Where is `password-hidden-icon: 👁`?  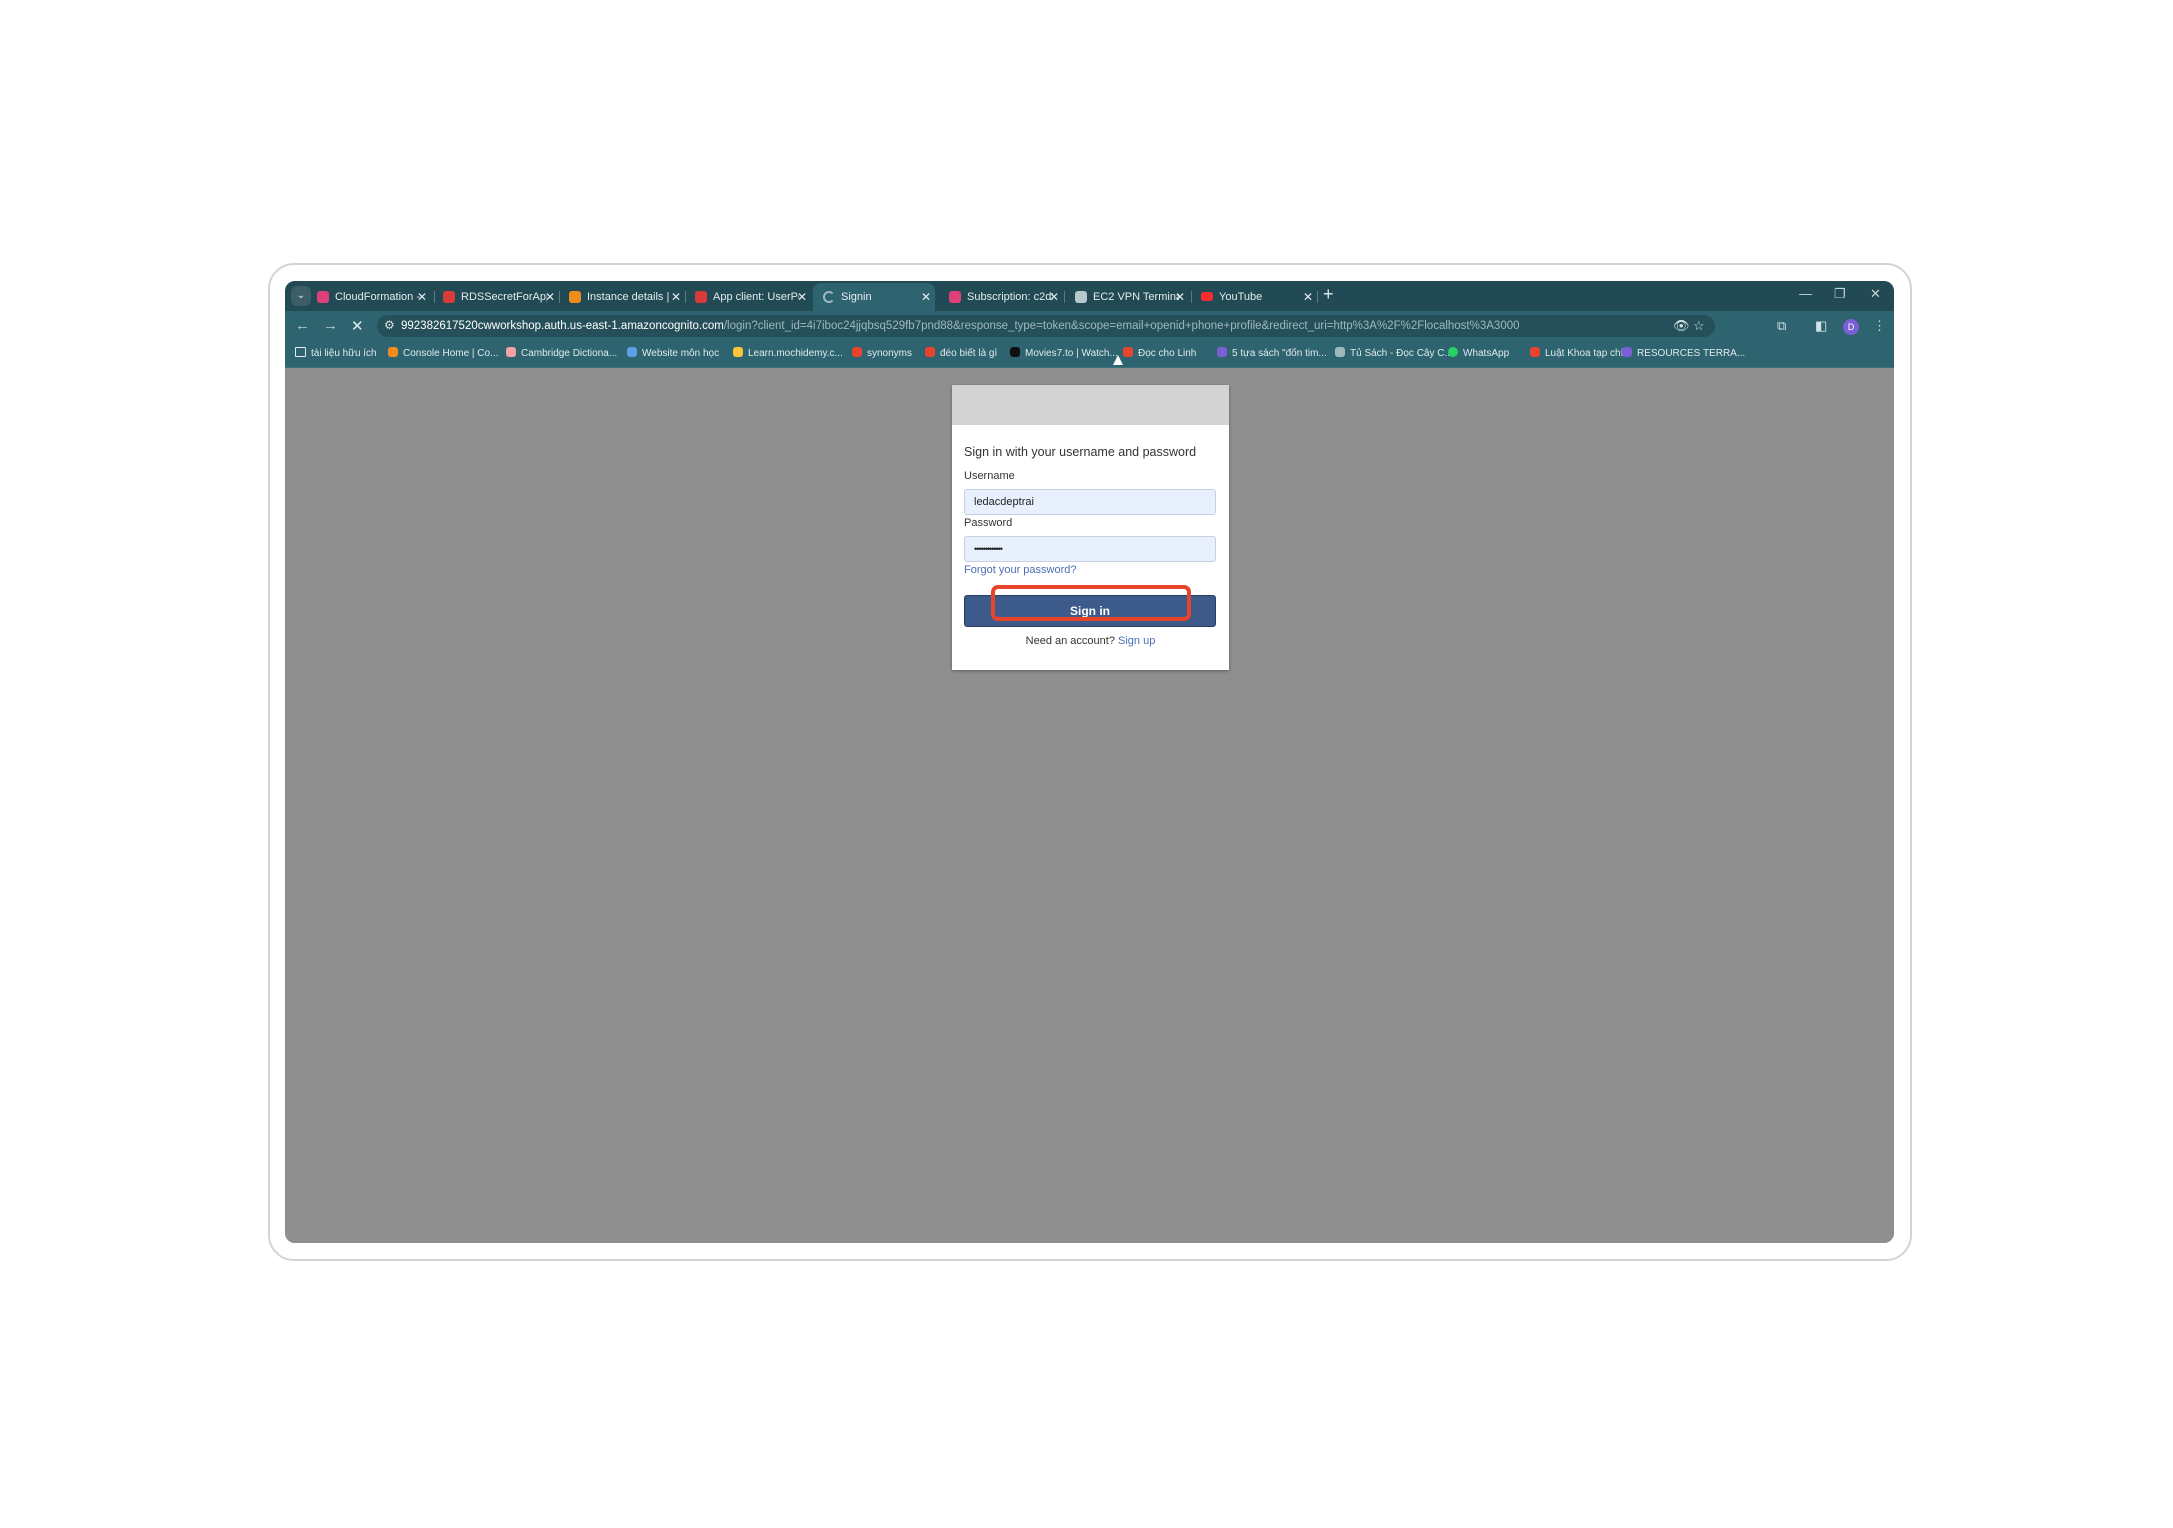 password-hidden-icon: 👁 is located at coordinates (1681, 326).